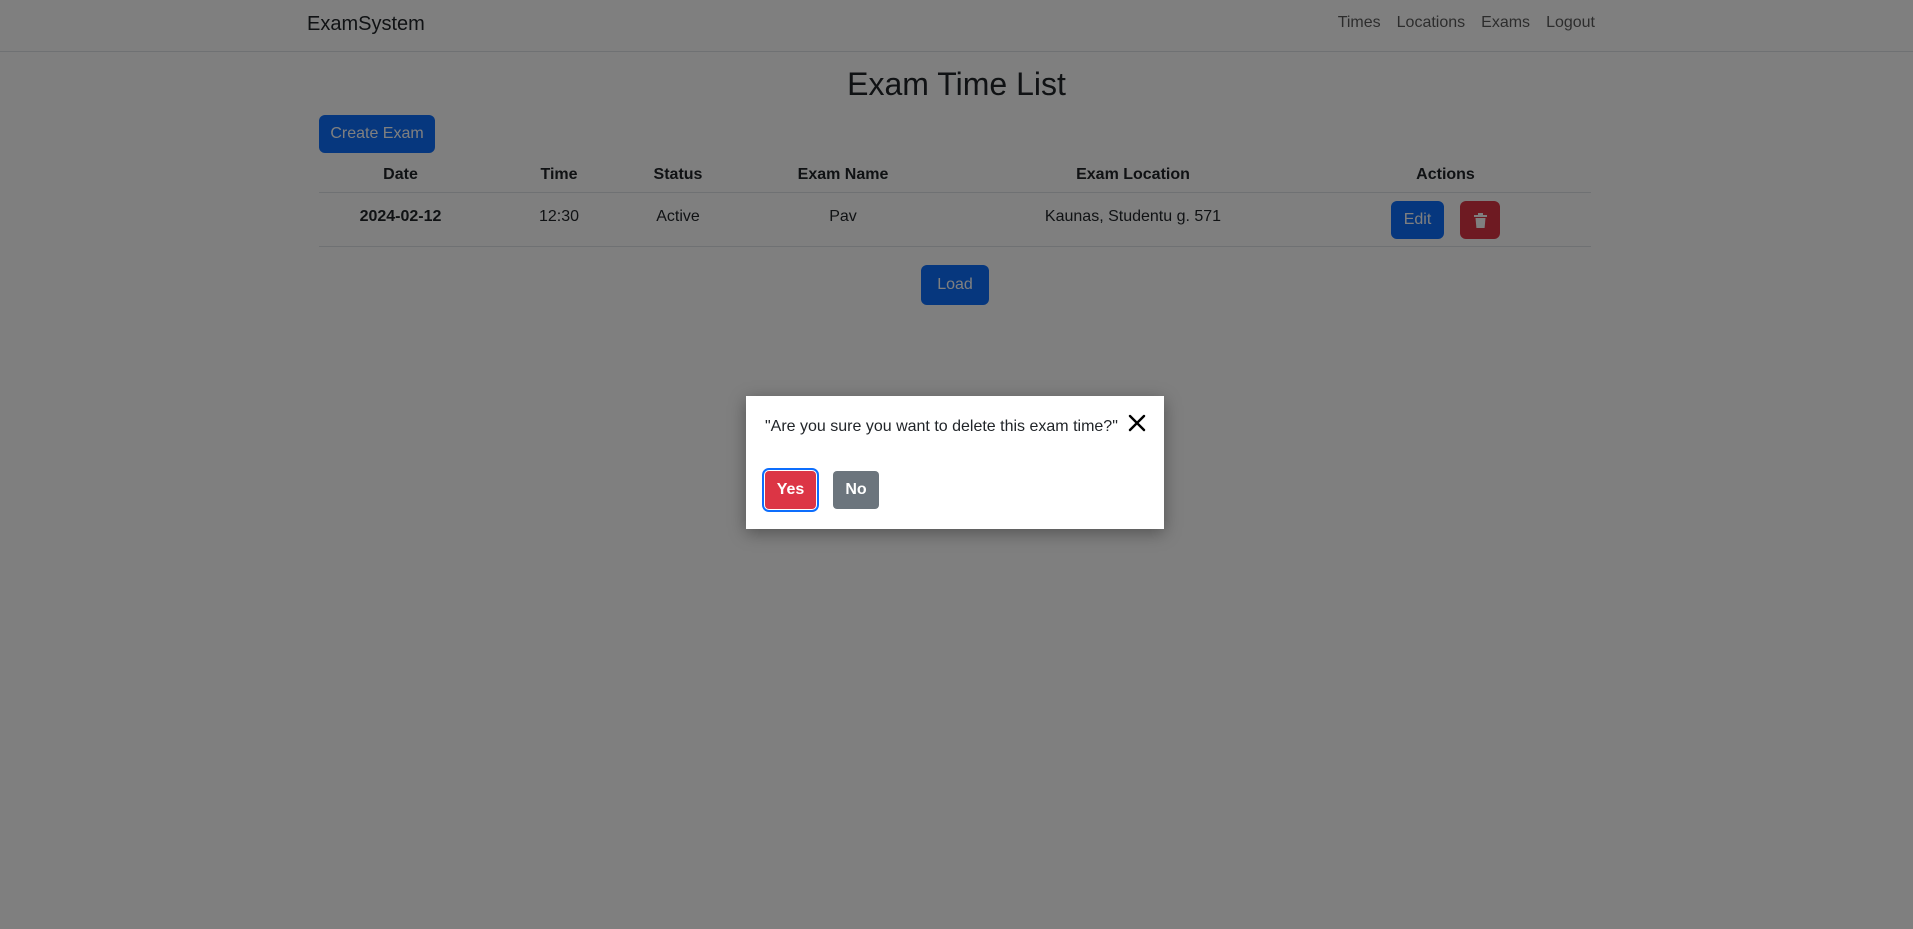  Describe the element at coordinates (856, 490) in the screenshot. I see `confirm-no-button: No` at that location.